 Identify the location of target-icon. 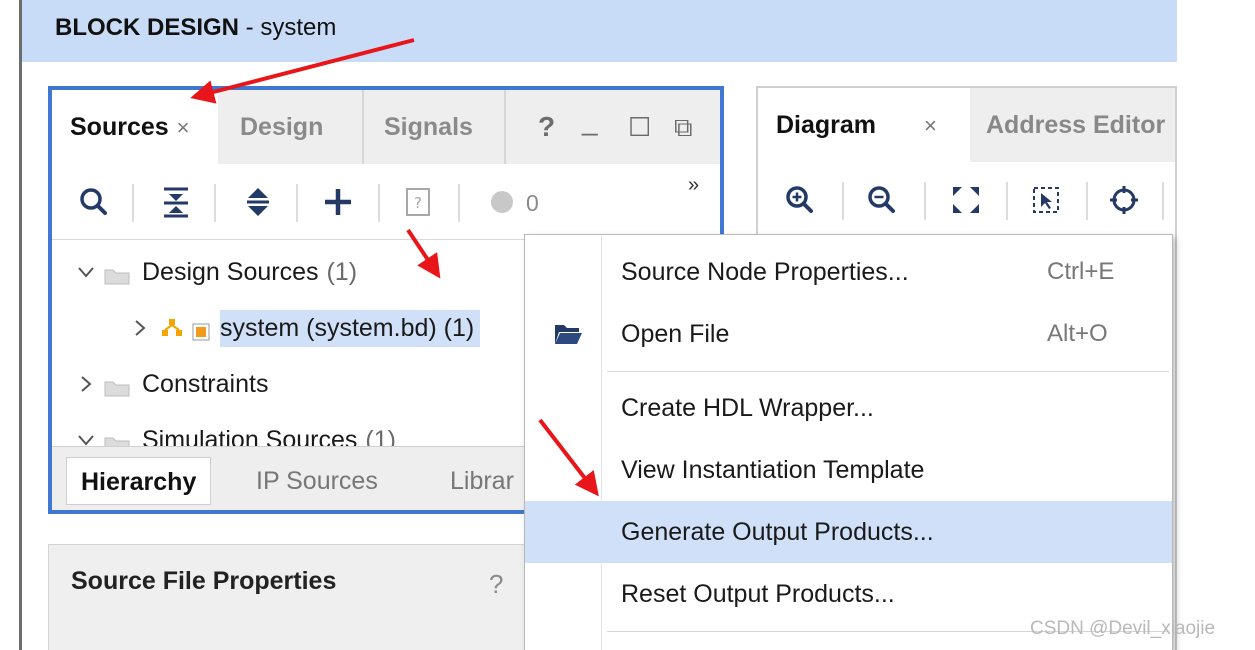
(1124, 200).